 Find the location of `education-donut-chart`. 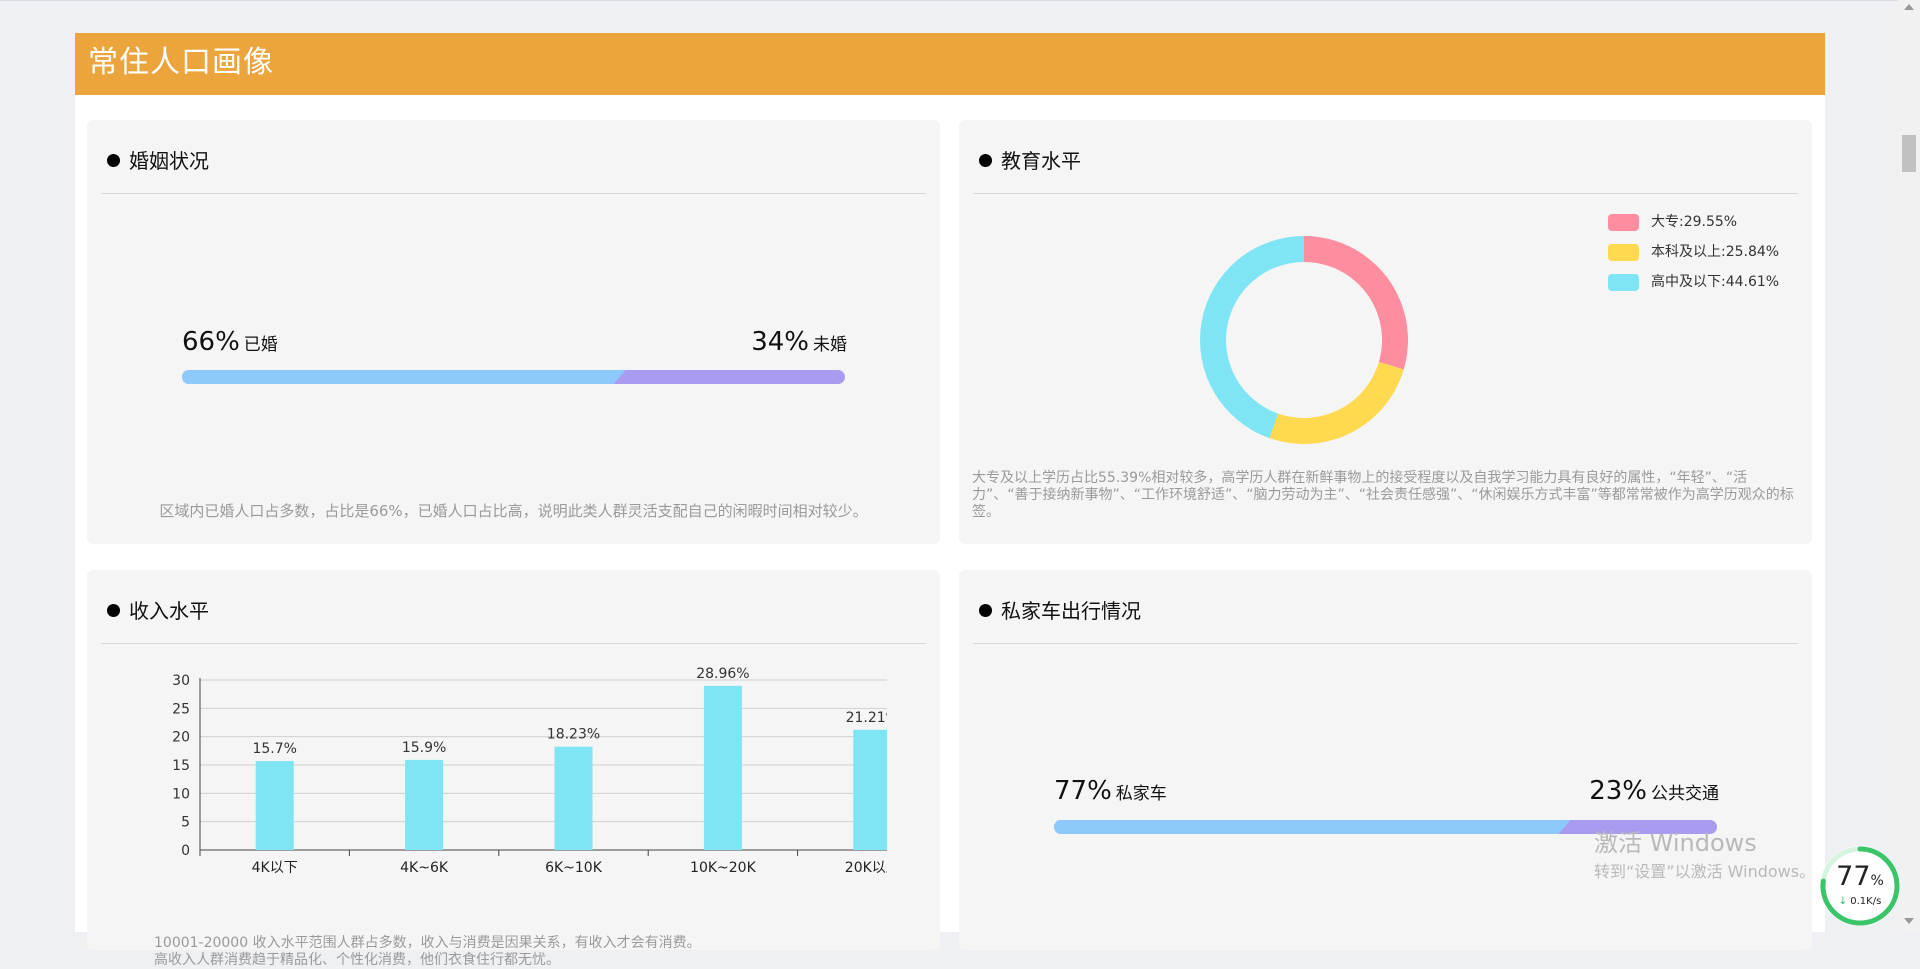

education-donut-chart is located at coordinates (1304, 340).